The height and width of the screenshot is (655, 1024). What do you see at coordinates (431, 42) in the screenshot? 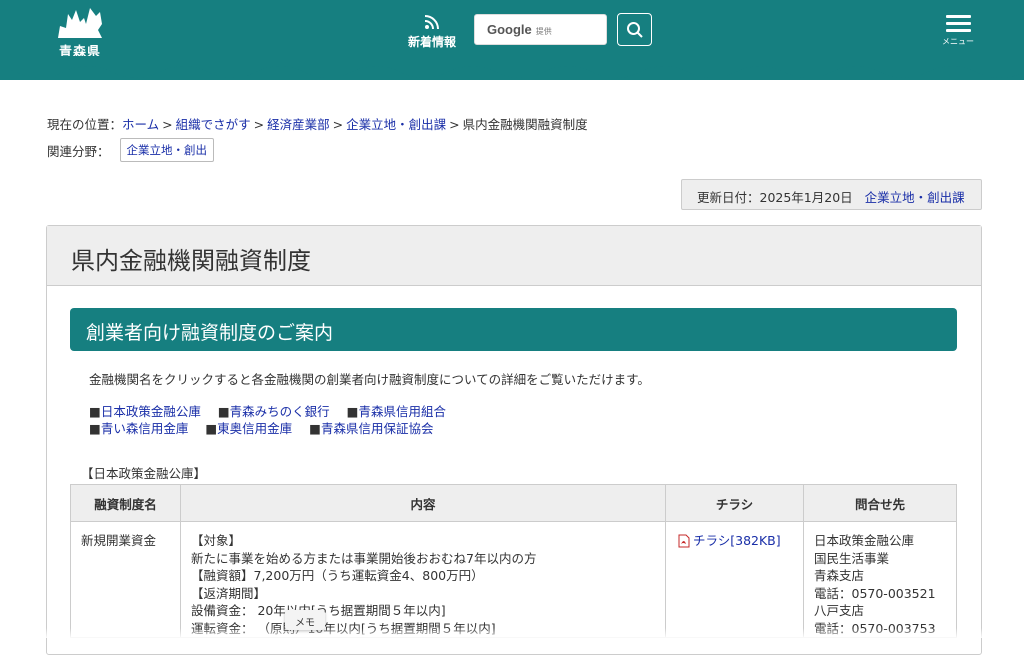
I see `news-label: 新着情報` at bounding box center [431, 42].